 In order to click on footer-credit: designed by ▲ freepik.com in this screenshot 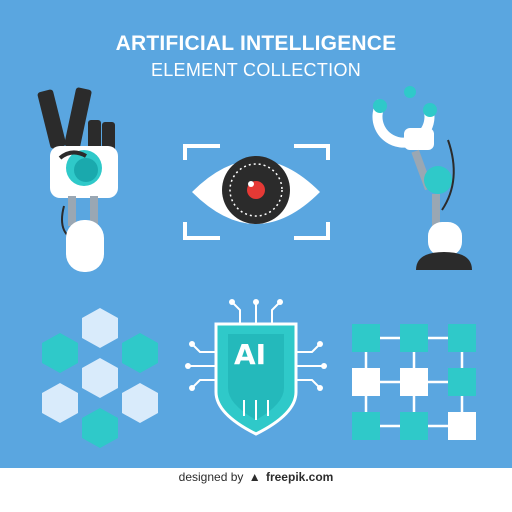, I will do `click(256, 477)`.